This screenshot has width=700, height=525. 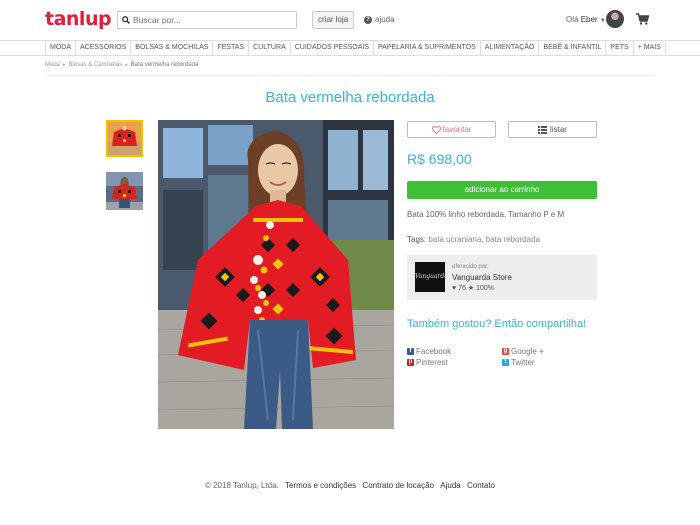 I want to click on seller-stats: ♥ 76 ★ 100%, so click(x=473, y=288).